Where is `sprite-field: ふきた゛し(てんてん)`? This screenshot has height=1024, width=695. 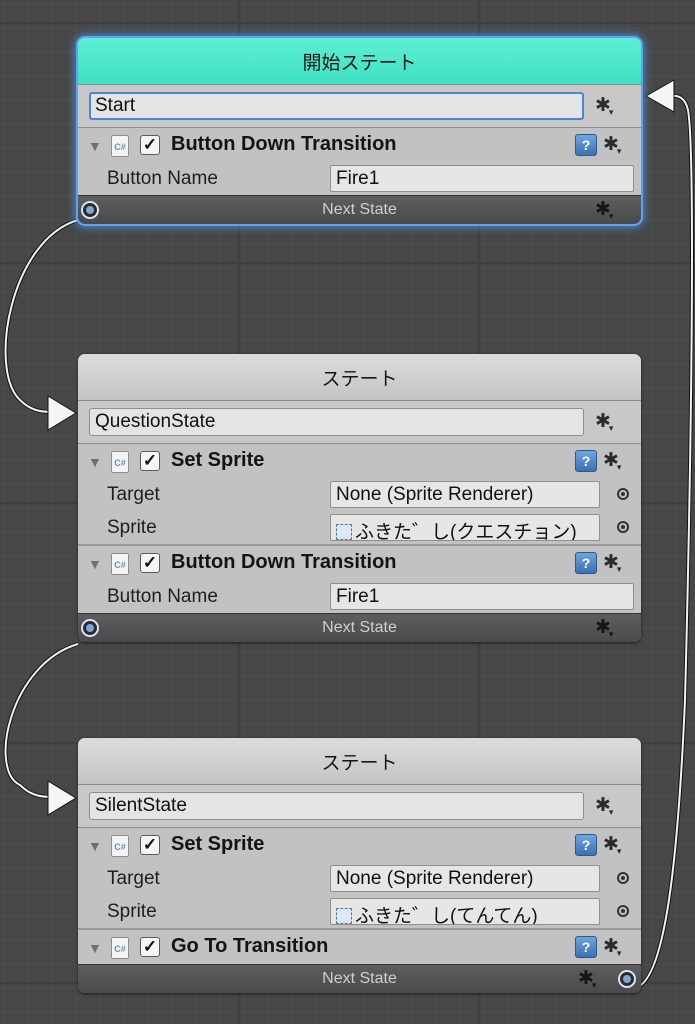 sprite-field: ふきた゛し(てんてん) is located at coordinates (465, 911).